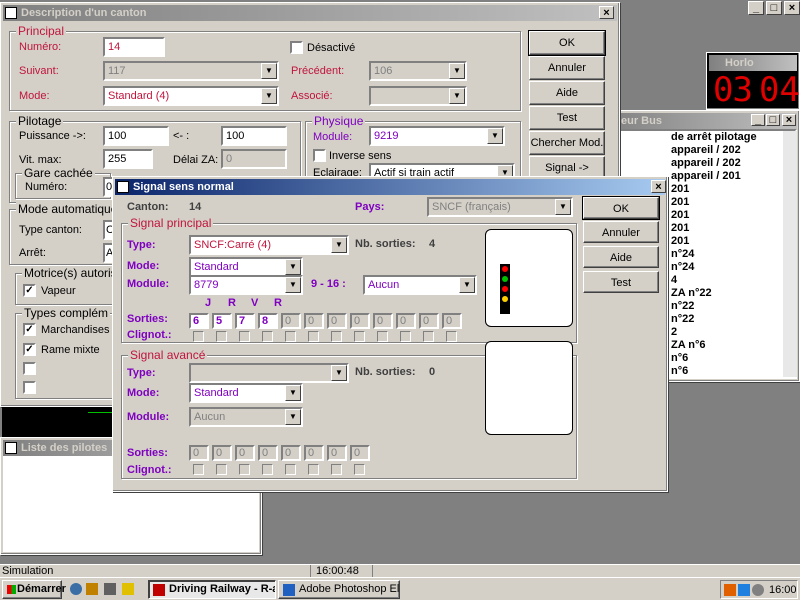  Describe the element at coordinates (418, 71) in the screenshot. I see `precedent-select: 106 ▼` at that location.